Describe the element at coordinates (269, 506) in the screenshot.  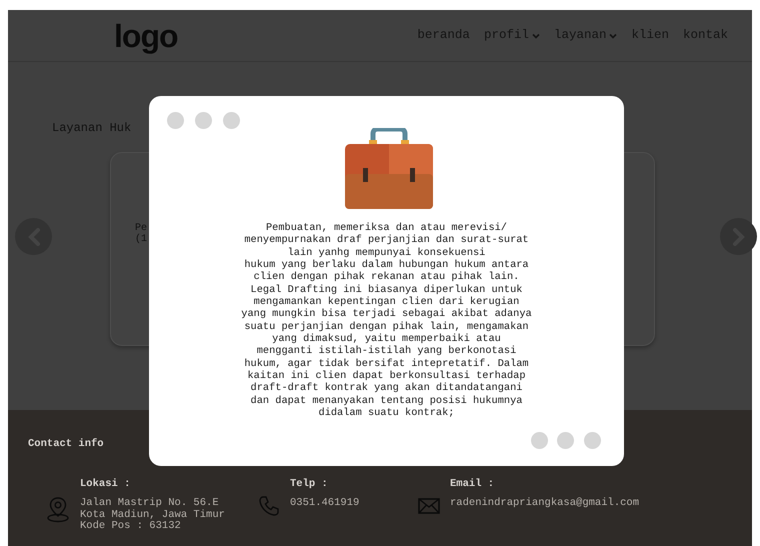
I see `phone-icon` at that location.